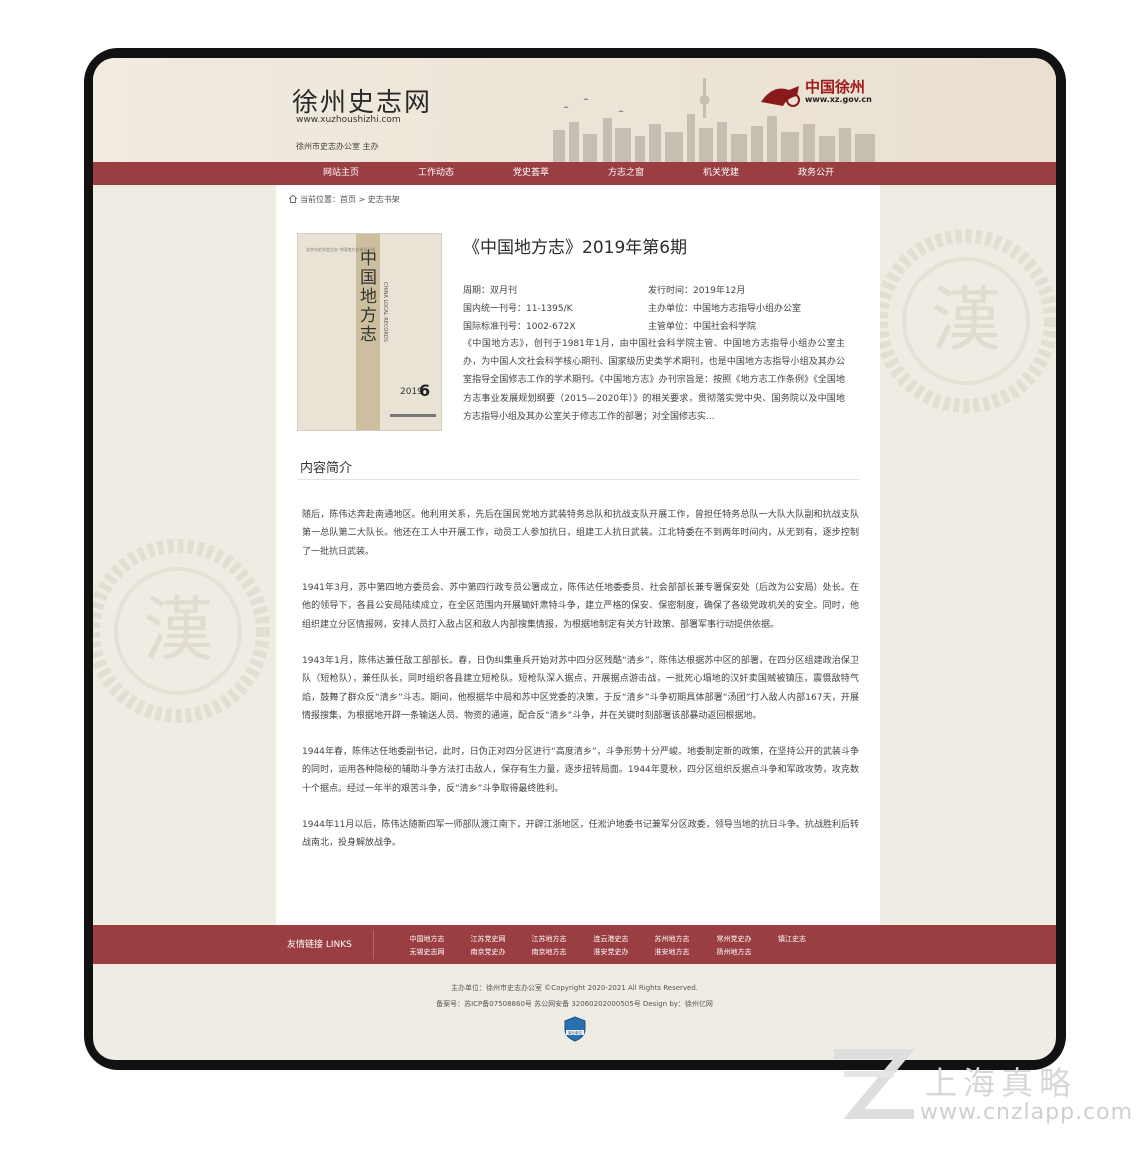 This screenshot has height=1149, width=1142. I want to click on brand-name: 中国徐州, so click(835, 86).